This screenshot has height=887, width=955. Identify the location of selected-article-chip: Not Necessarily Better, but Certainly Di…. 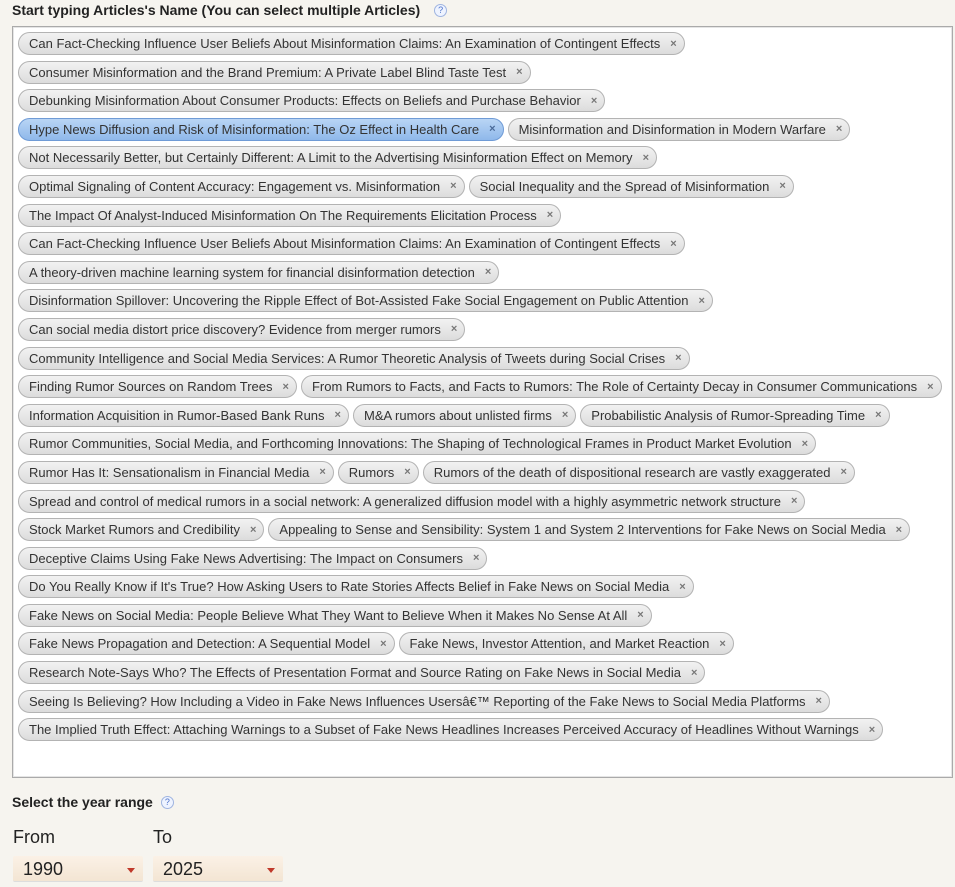
(337, 158).